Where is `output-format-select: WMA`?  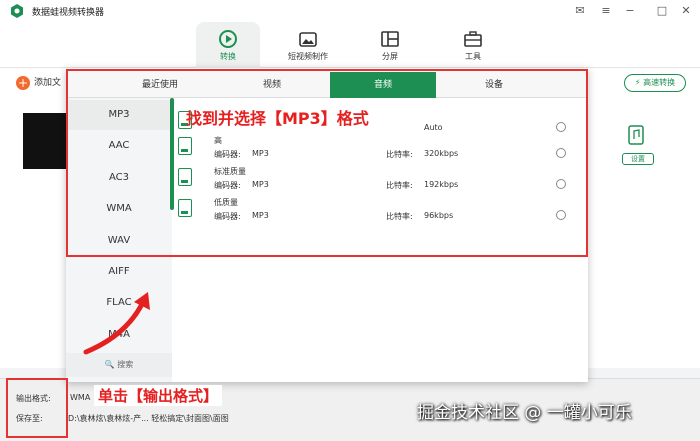
output-format-select: WMA is located at coordinates (80, 397).